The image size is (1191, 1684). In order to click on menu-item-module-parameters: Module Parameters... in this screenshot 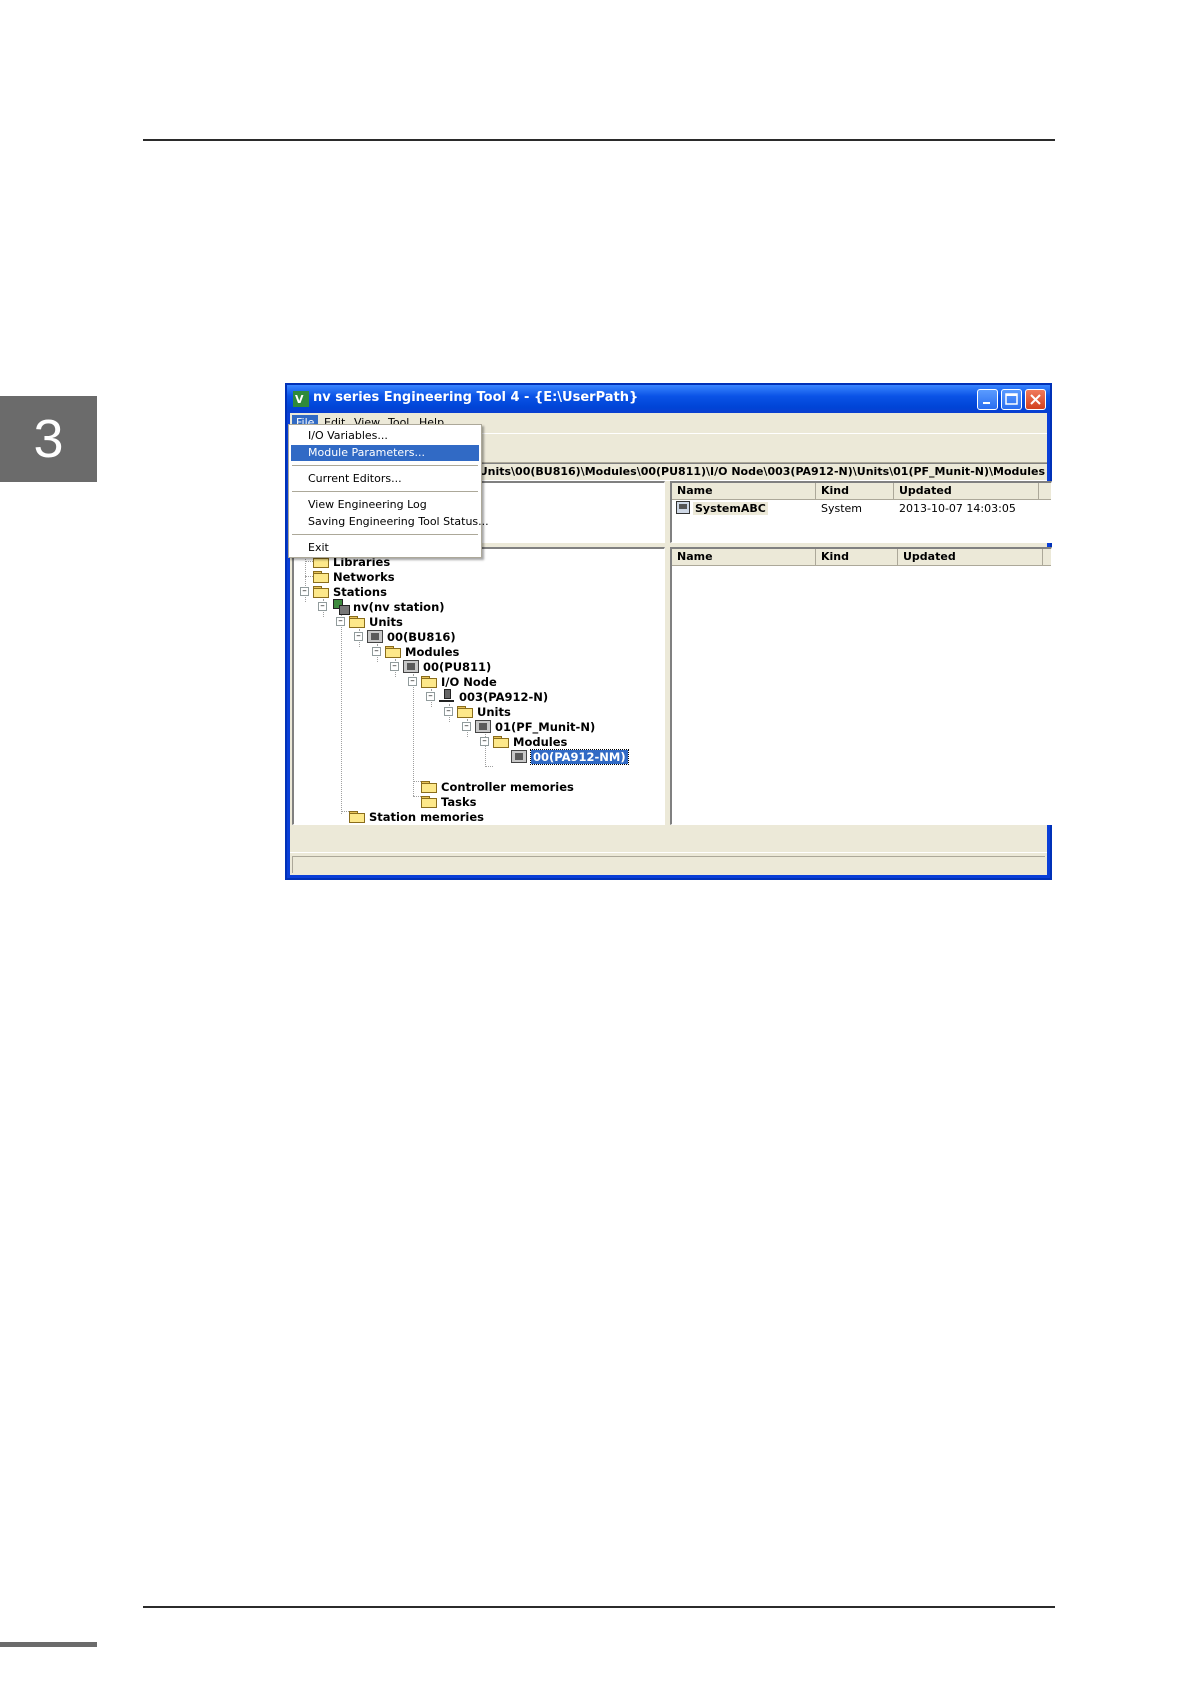, I will do `click(385, 453)`.